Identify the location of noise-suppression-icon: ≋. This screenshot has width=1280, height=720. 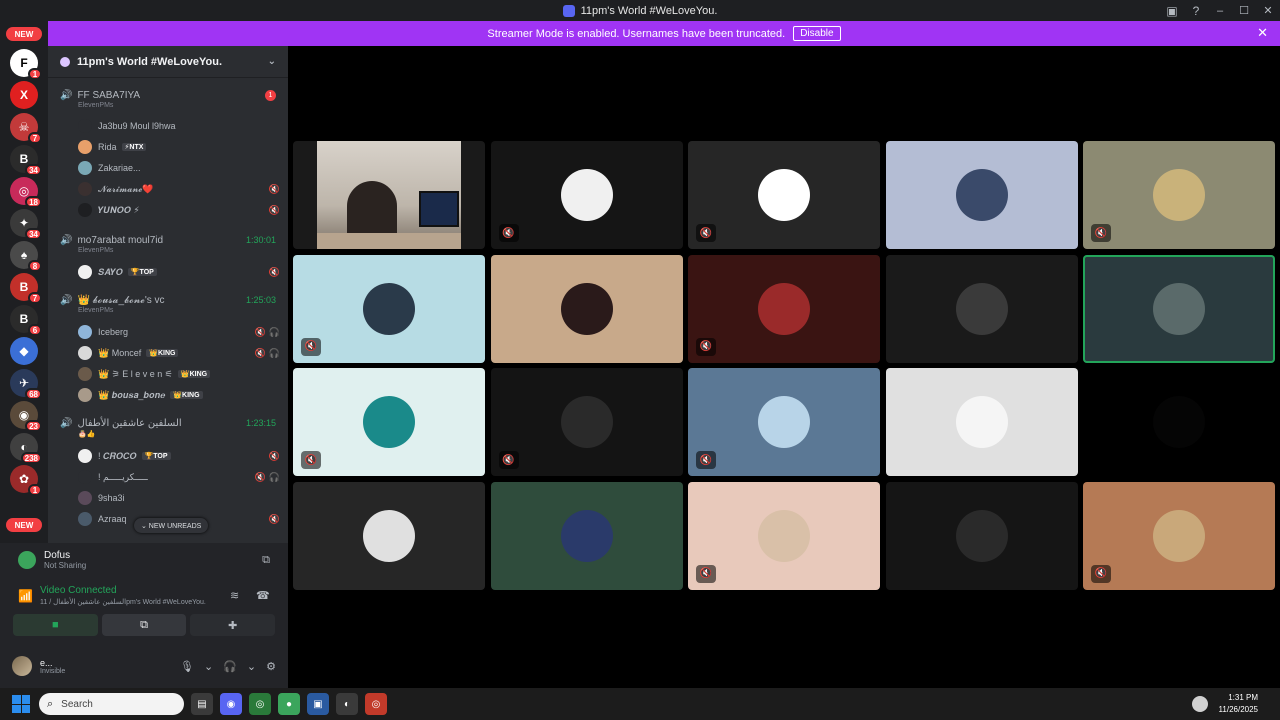
(234, 595).